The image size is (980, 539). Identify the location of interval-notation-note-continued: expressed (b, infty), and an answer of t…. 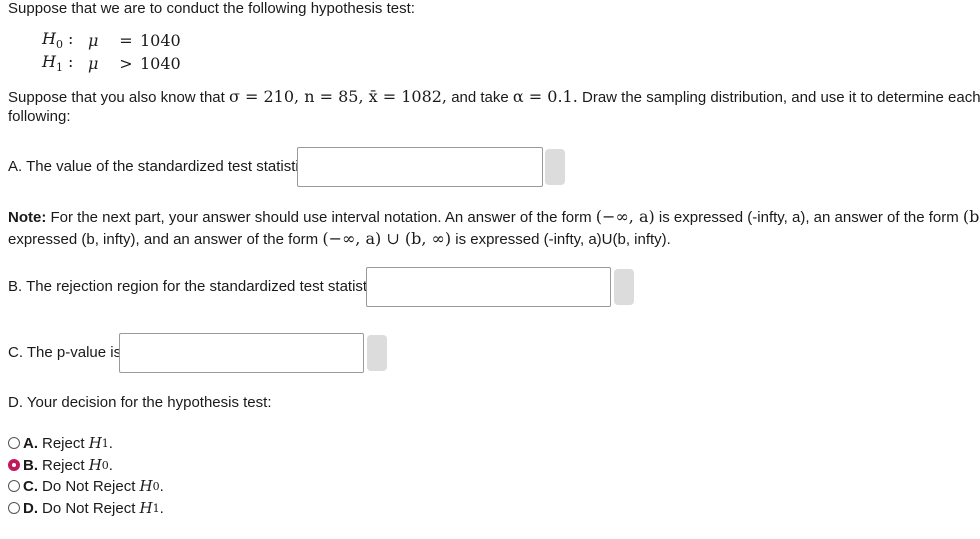
(339, 238).